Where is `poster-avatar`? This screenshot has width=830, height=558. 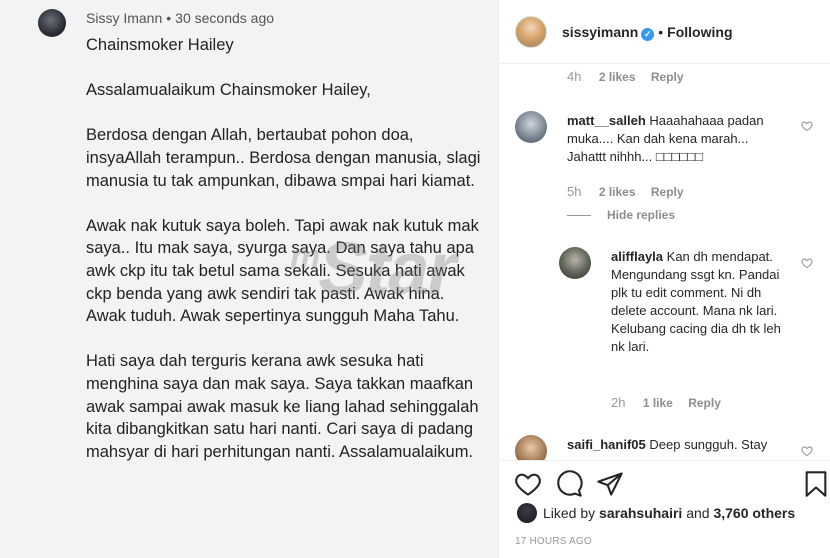 poster-avatar is located at coordinates (531, 32).